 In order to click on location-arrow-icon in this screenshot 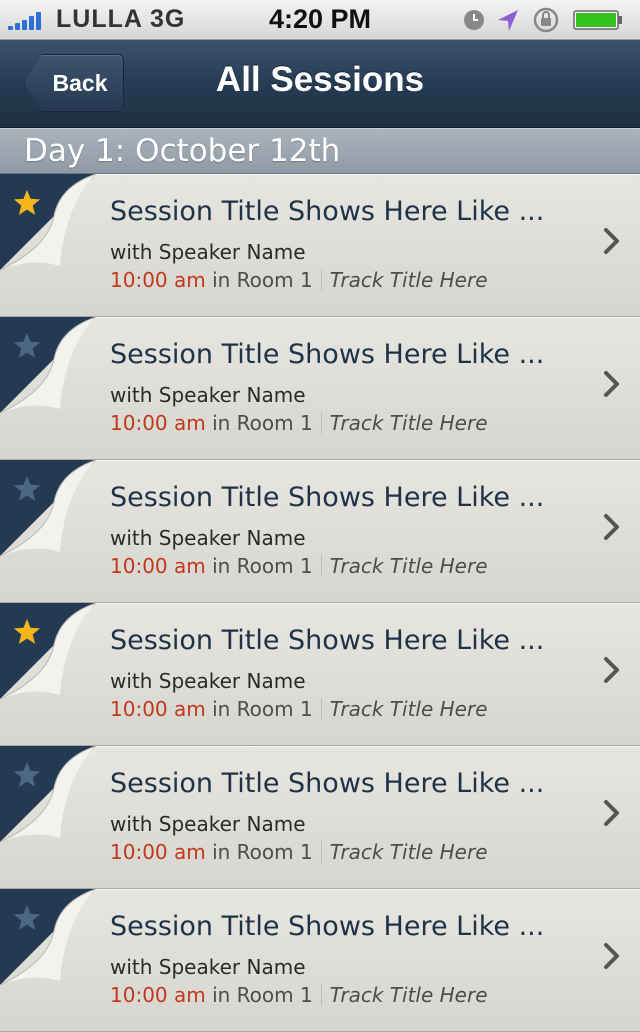, I will do `click(508, 20)`.